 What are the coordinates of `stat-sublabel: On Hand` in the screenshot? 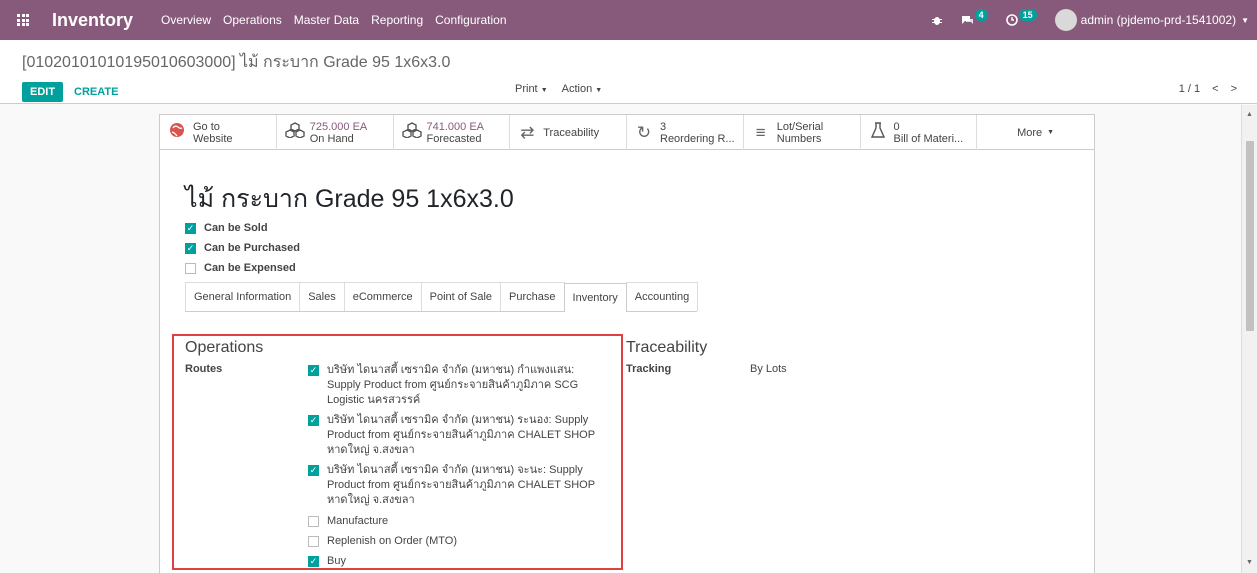 It's located at (331, 138).